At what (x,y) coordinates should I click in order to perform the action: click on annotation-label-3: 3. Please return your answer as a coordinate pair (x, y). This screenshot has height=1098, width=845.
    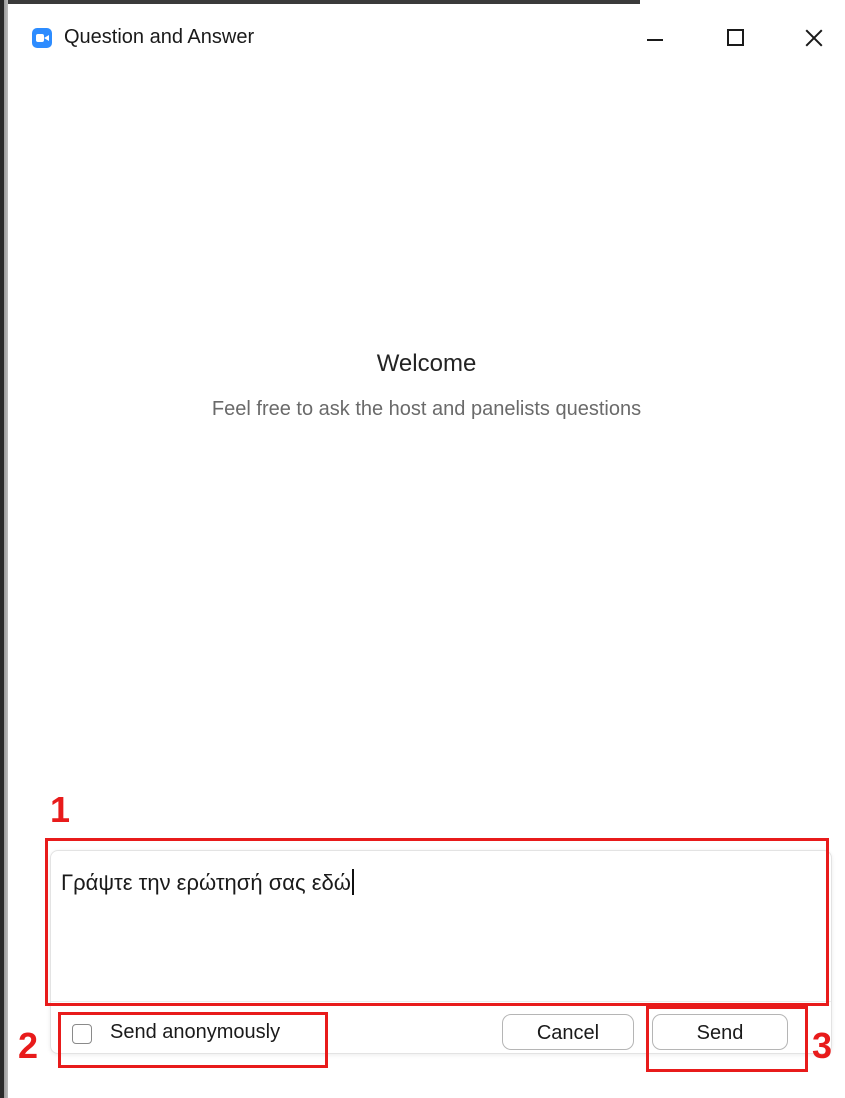
    Looking at the image, I should click on (822, 1045).